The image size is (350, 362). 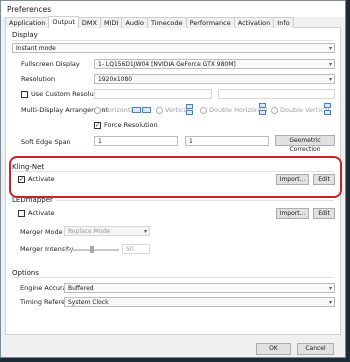 What do you see at coordinates (41, 232) in the screenshot?
I see `merger-mode-label: Merger Mode` at bounding box center [41, 232].